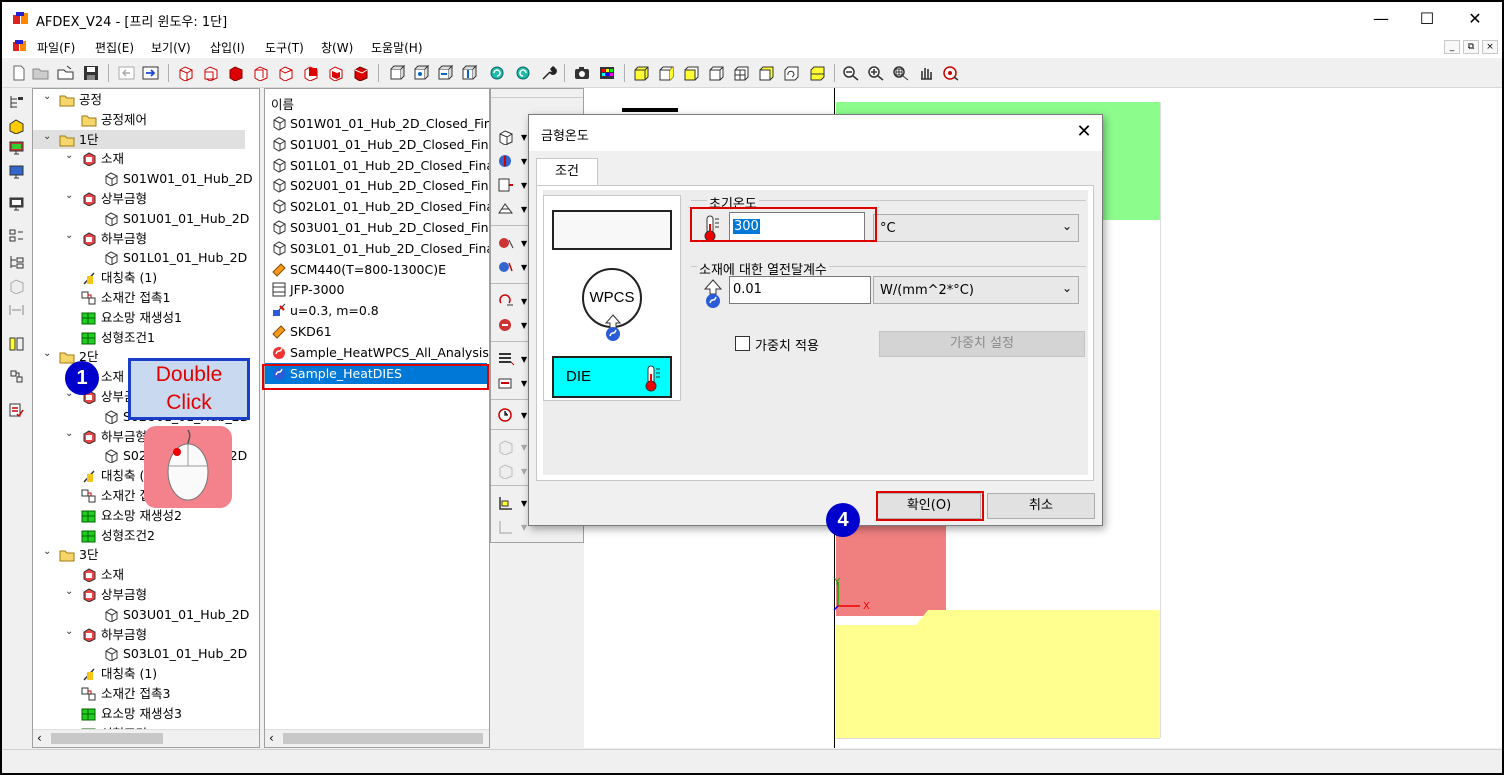 The height and width of the screenshot is (775, 1504). Describe the element at coordinates (16, 410) in the screenshot. I see `checklist-icon` at that location.